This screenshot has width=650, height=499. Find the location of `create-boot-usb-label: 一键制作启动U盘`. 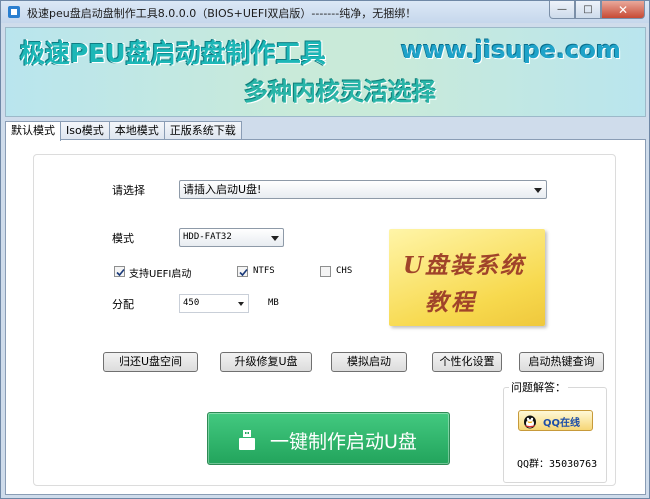

create-boot-usb-label: 一键制作启动U盘 is located at coordinates (343, 442).